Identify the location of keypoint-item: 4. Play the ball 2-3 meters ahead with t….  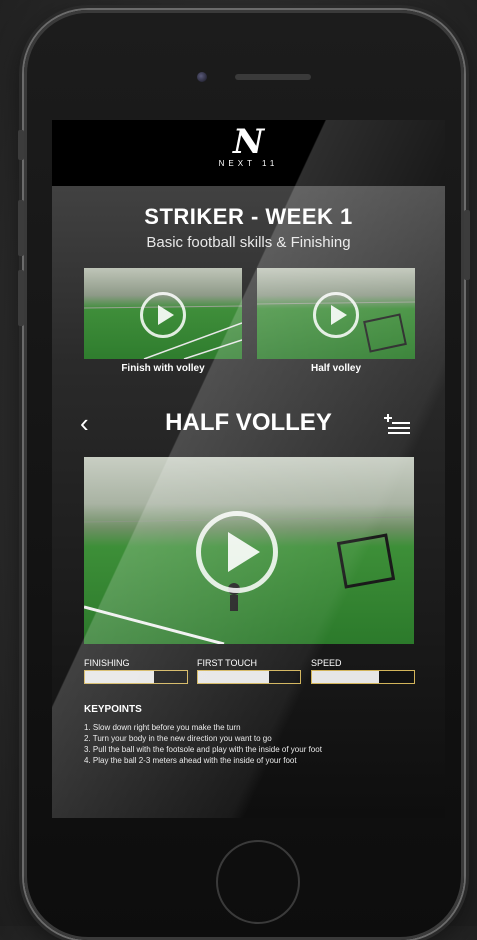
(190, 760).